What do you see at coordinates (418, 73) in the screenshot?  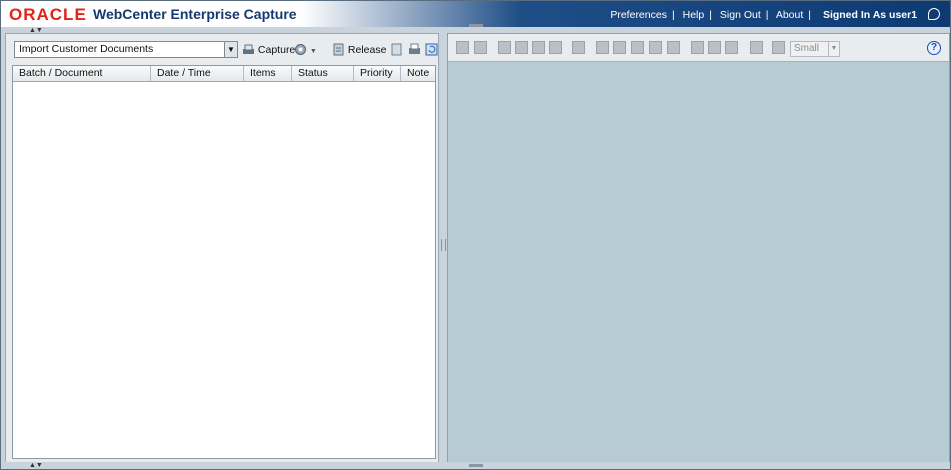 I see `column-header-note: Note` at bounding box center [418, 73].